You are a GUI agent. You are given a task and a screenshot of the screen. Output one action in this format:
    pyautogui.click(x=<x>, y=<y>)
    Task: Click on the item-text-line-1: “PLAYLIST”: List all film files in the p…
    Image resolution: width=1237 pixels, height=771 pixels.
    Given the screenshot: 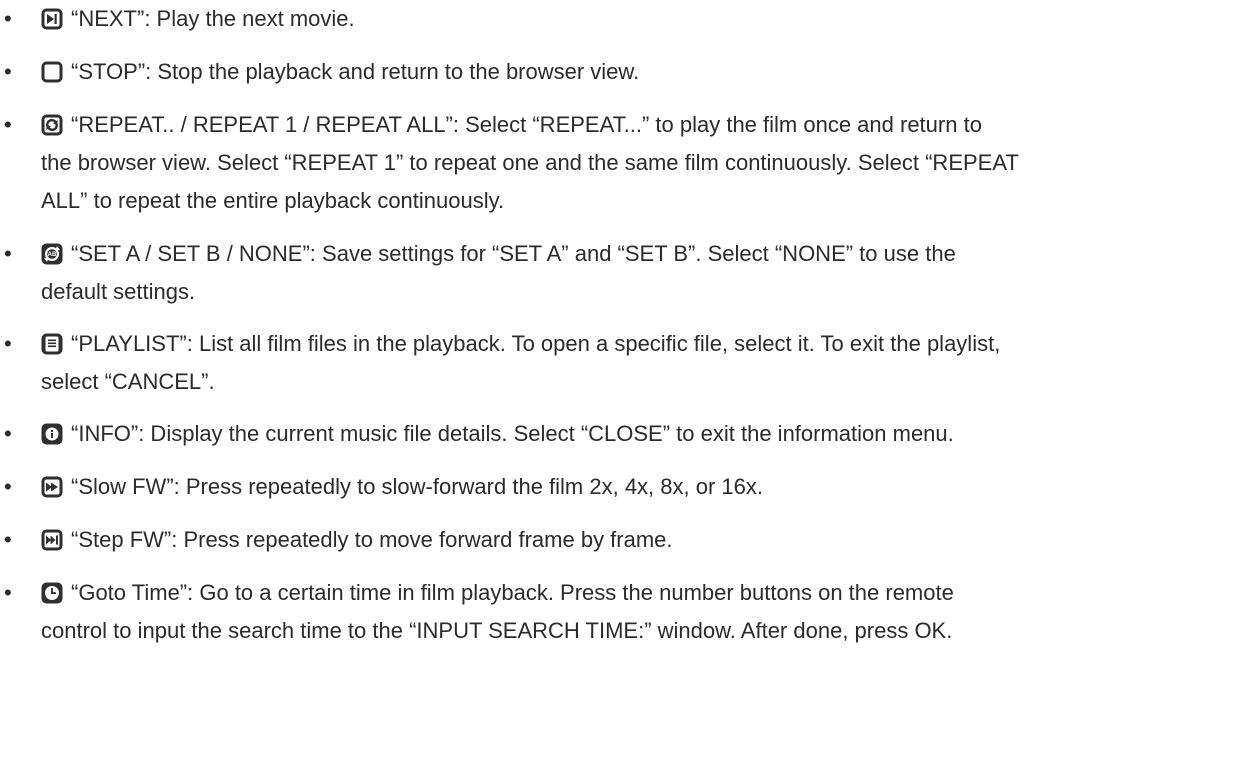 What is the action you would take?
    pyautogui.click(x=536, y=343)
    